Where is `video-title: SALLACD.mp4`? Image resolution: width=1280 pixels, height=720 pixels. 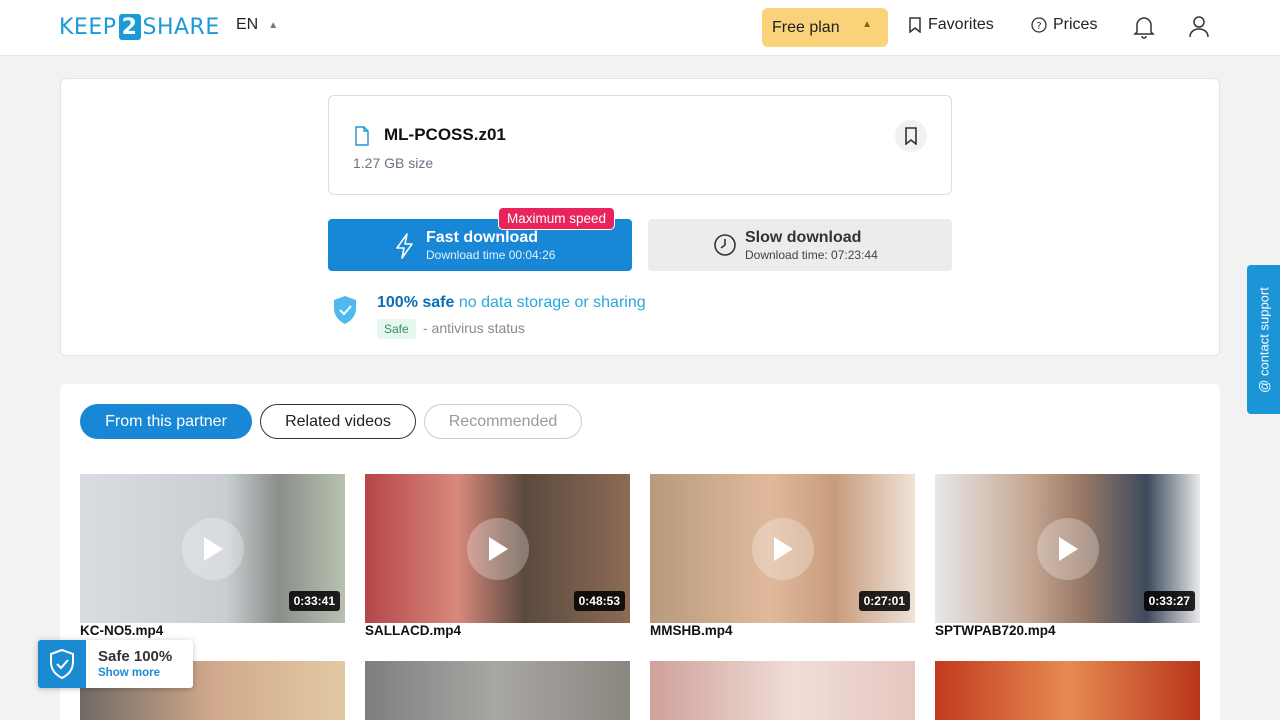
video-title: SALLACD.mp4 is located at coordinates (413, 630).